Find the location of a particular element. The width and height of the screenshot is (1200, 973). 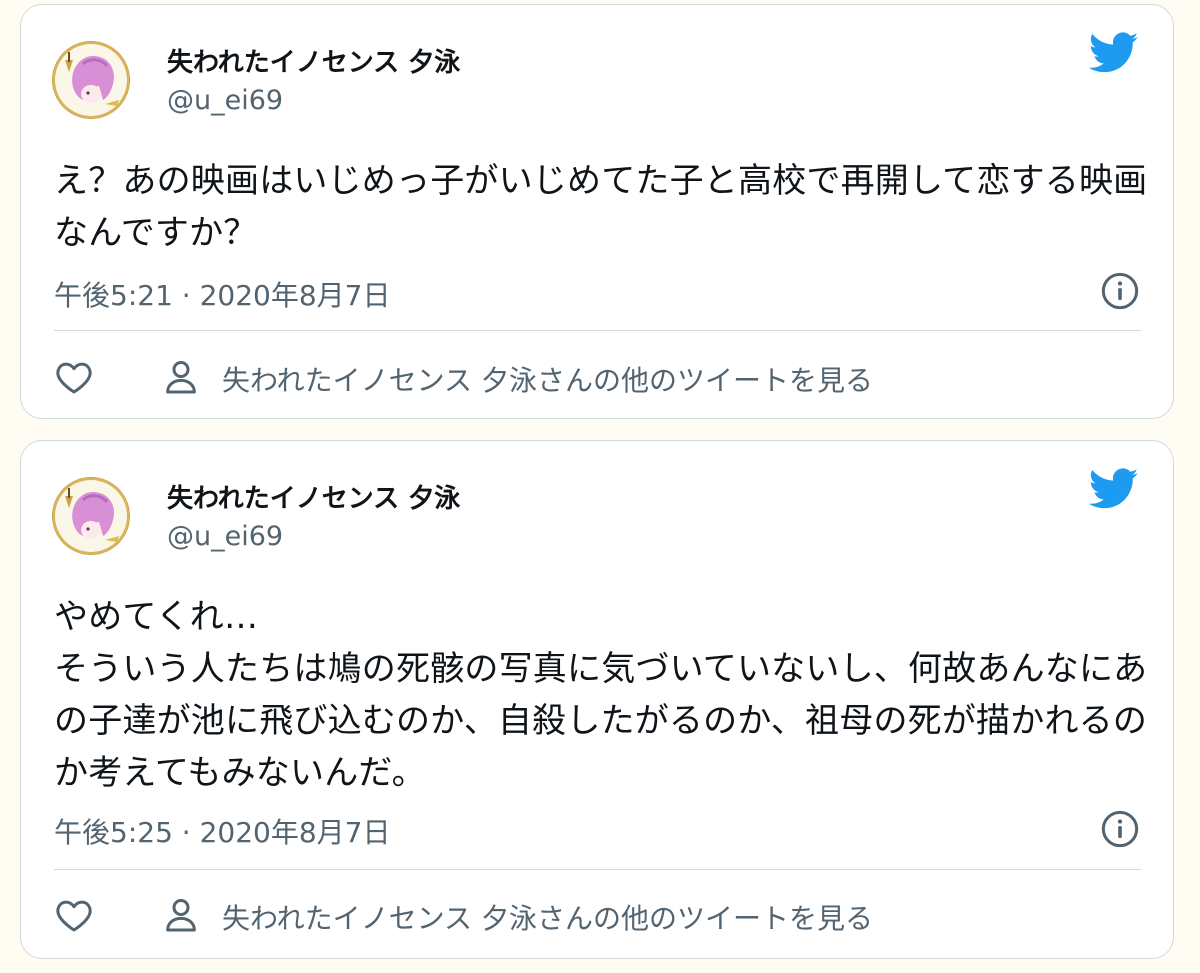

tweet-text: え？あの映画はいじめっ子がいじめてた子と高校で再開して恋する映画なんですか？ is located at coordinates (601, 207).